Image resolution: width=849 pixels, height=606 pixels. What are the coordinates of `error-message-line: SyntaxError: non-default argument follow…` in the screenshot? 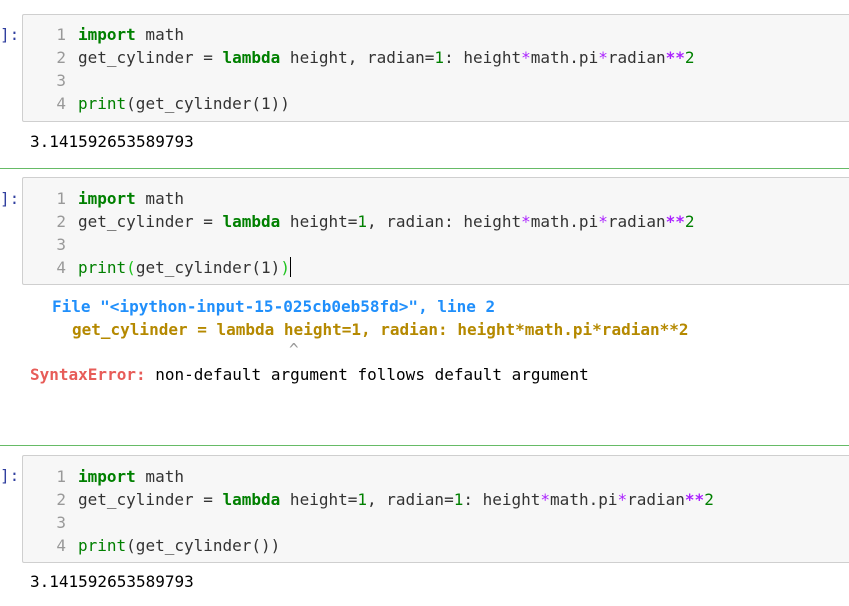 It's located at (309, 374).